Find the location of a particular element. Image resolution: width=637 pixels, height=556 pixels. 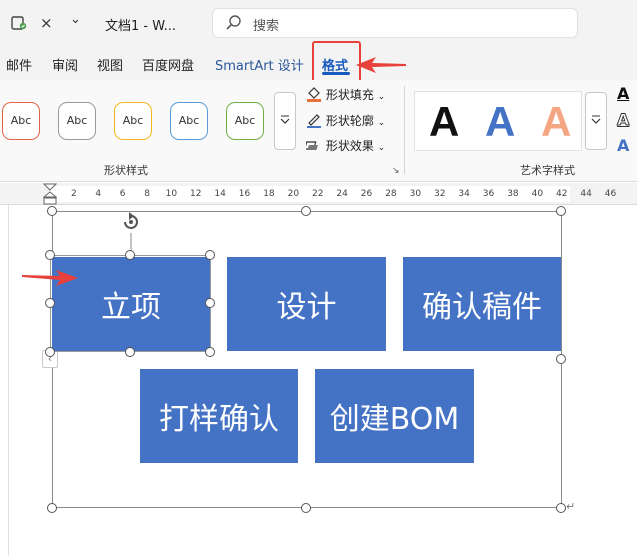

ruler-tick-label: 36 is located at coordinates (488, 194).